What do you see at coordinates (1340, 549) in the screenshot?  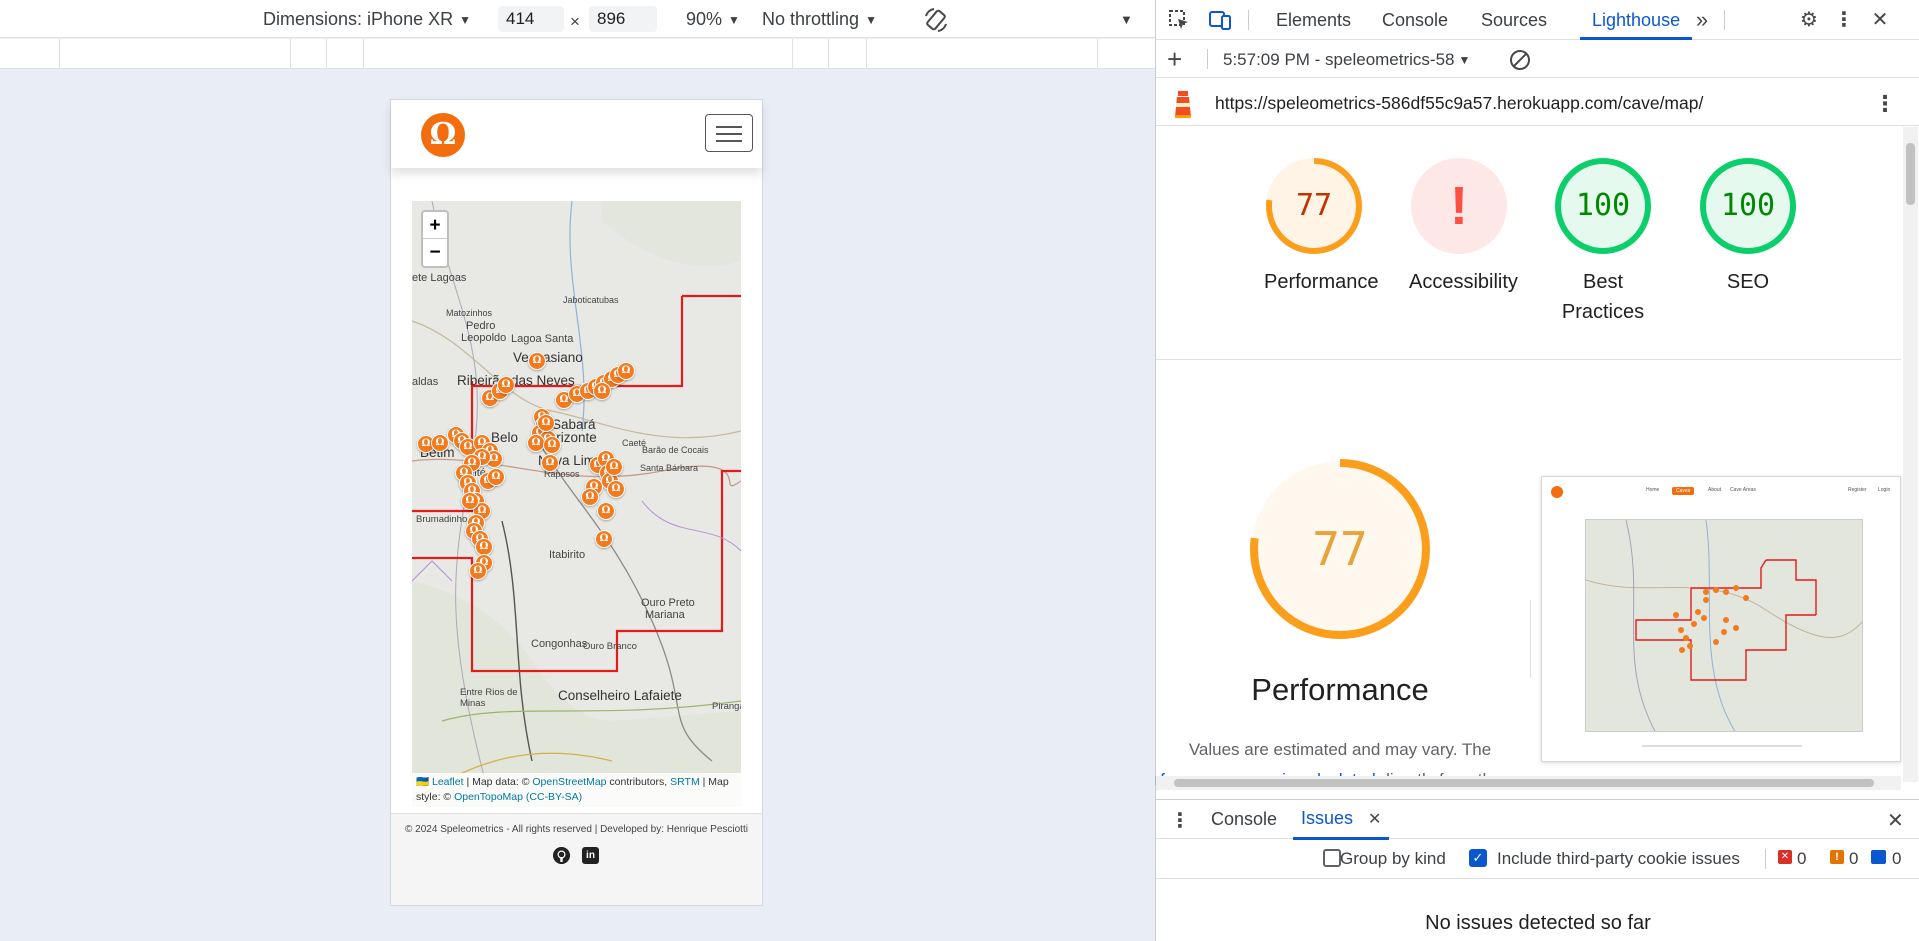 I see `performance-score-large: 77` at bounding box center [1340, 549].